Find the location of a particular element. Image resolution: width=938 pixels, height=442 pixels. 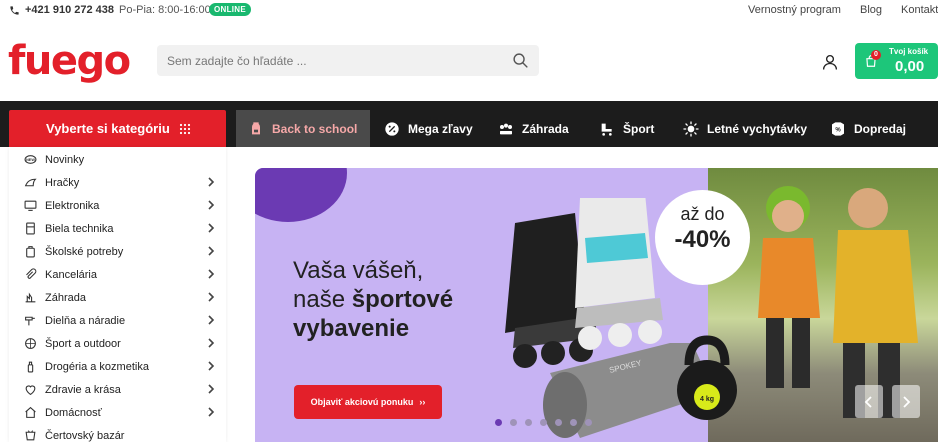

sidebar-item-label: Školské potreby is located at coordinates (84, 252).